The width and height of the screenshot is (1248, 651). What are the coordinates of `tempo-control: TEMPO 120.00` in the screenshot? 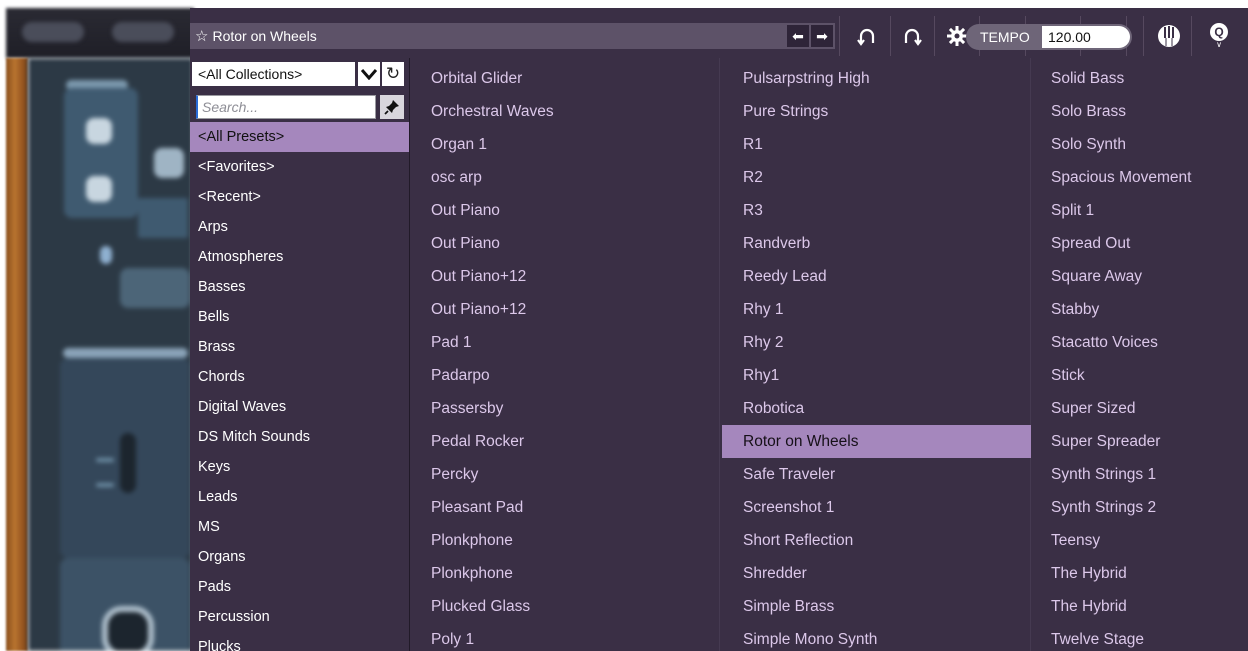 It's located at (1049, 37).